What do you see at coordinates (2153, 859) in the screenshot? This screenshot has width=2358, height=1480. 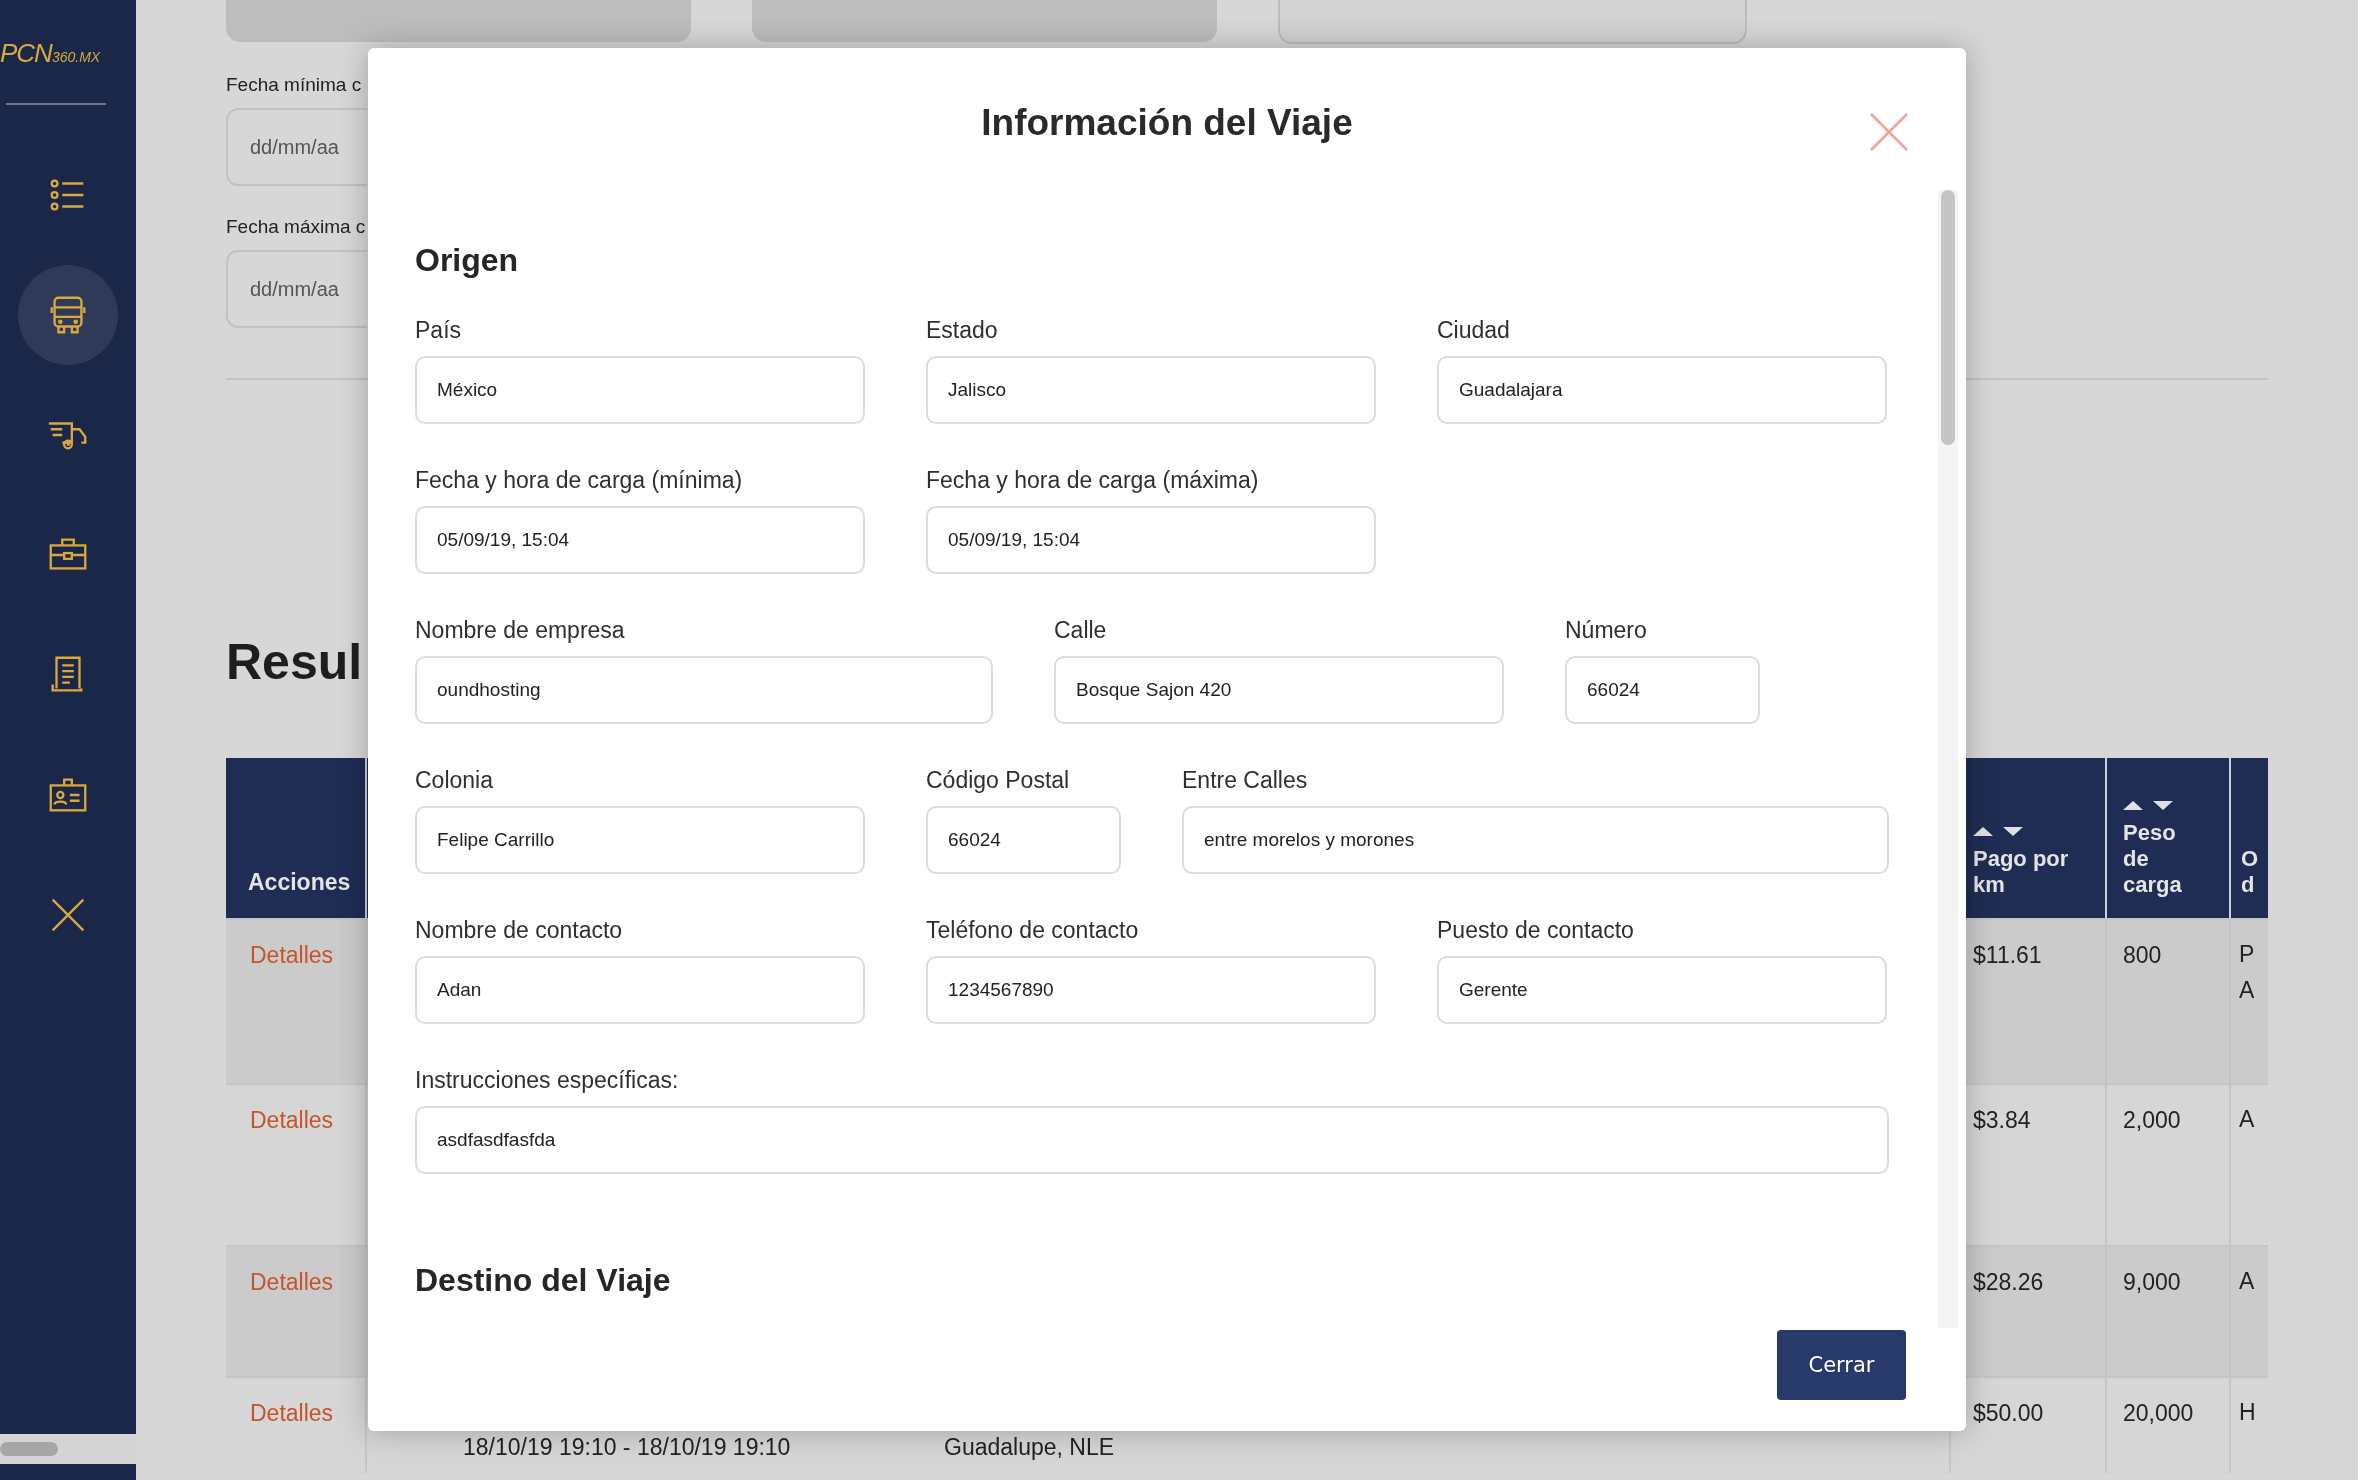 I see `column-header: Peso de carga` at bounding box center [2153, 859].